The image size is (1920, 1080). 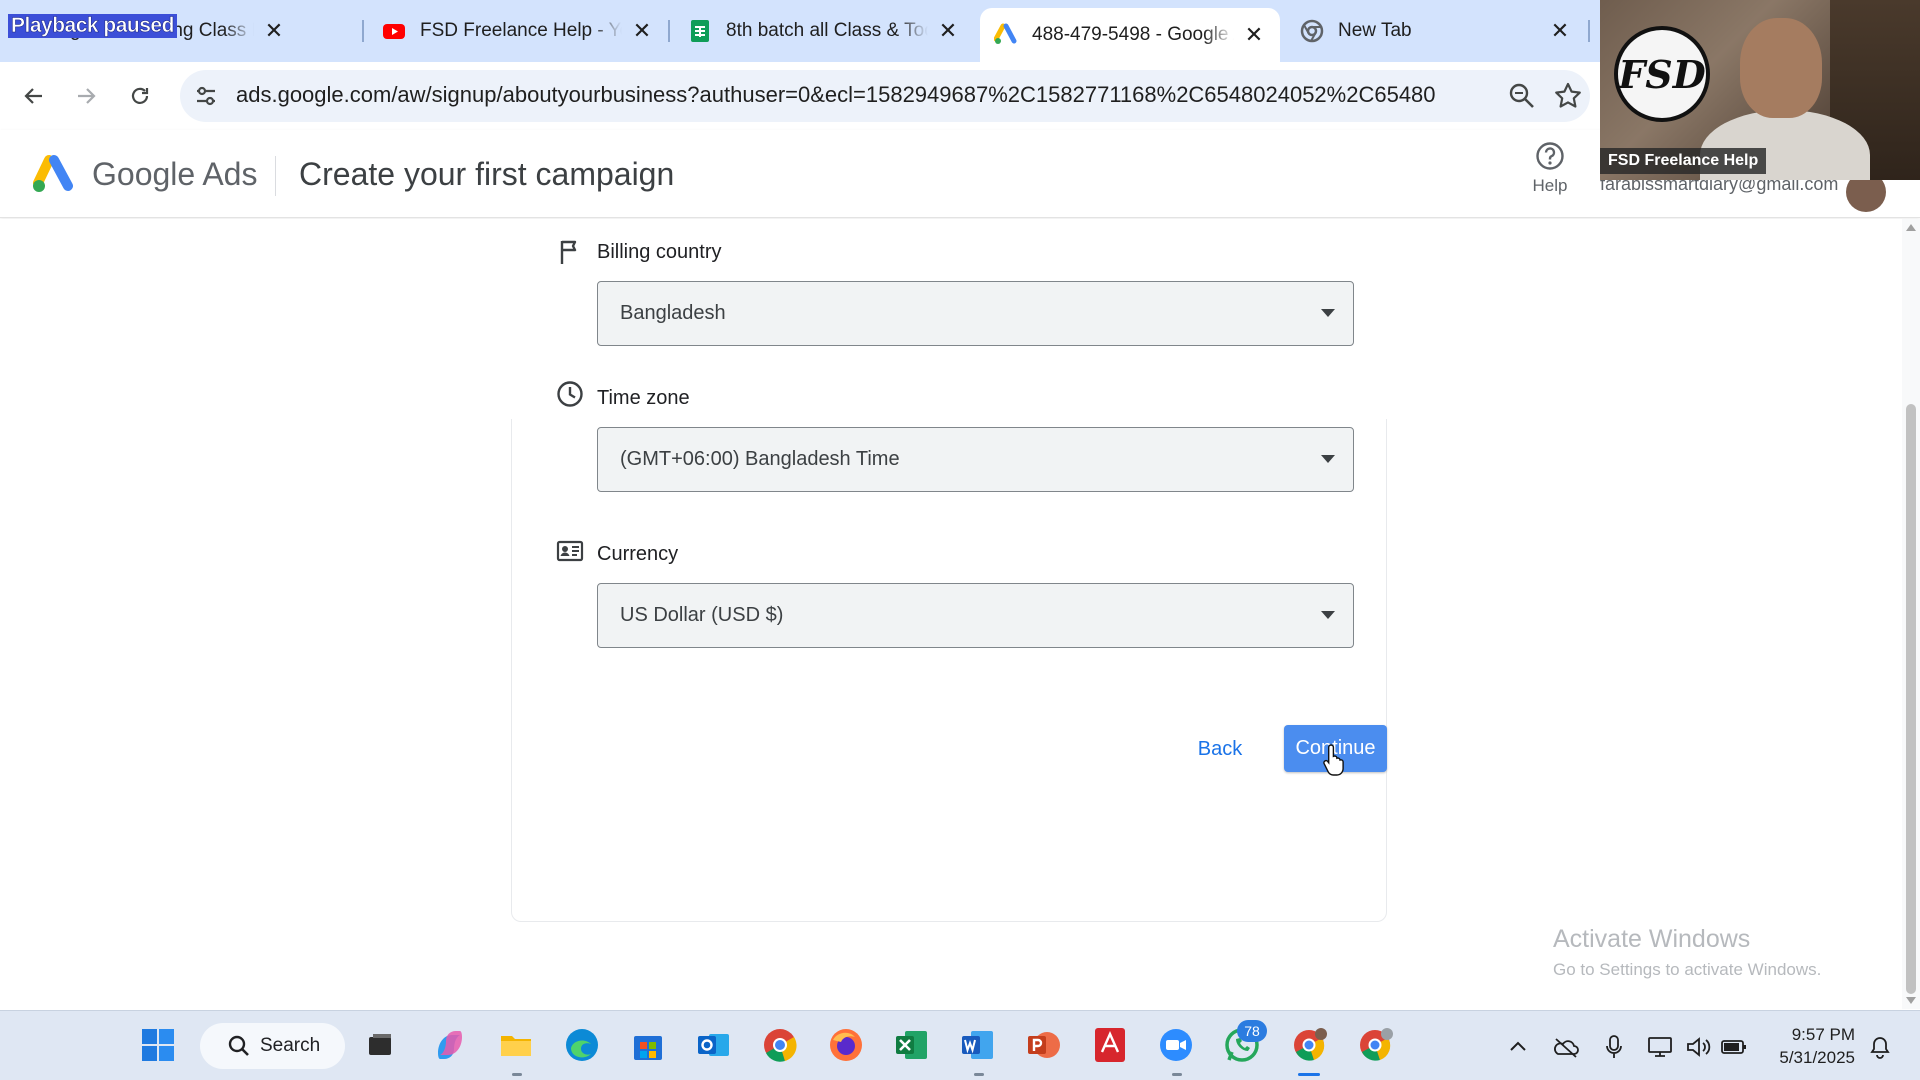 What do you see at coordinates (290, 1045) in the screenshot?
I see `taskbar-search-label: Search` at bounding box center [290, 1045].